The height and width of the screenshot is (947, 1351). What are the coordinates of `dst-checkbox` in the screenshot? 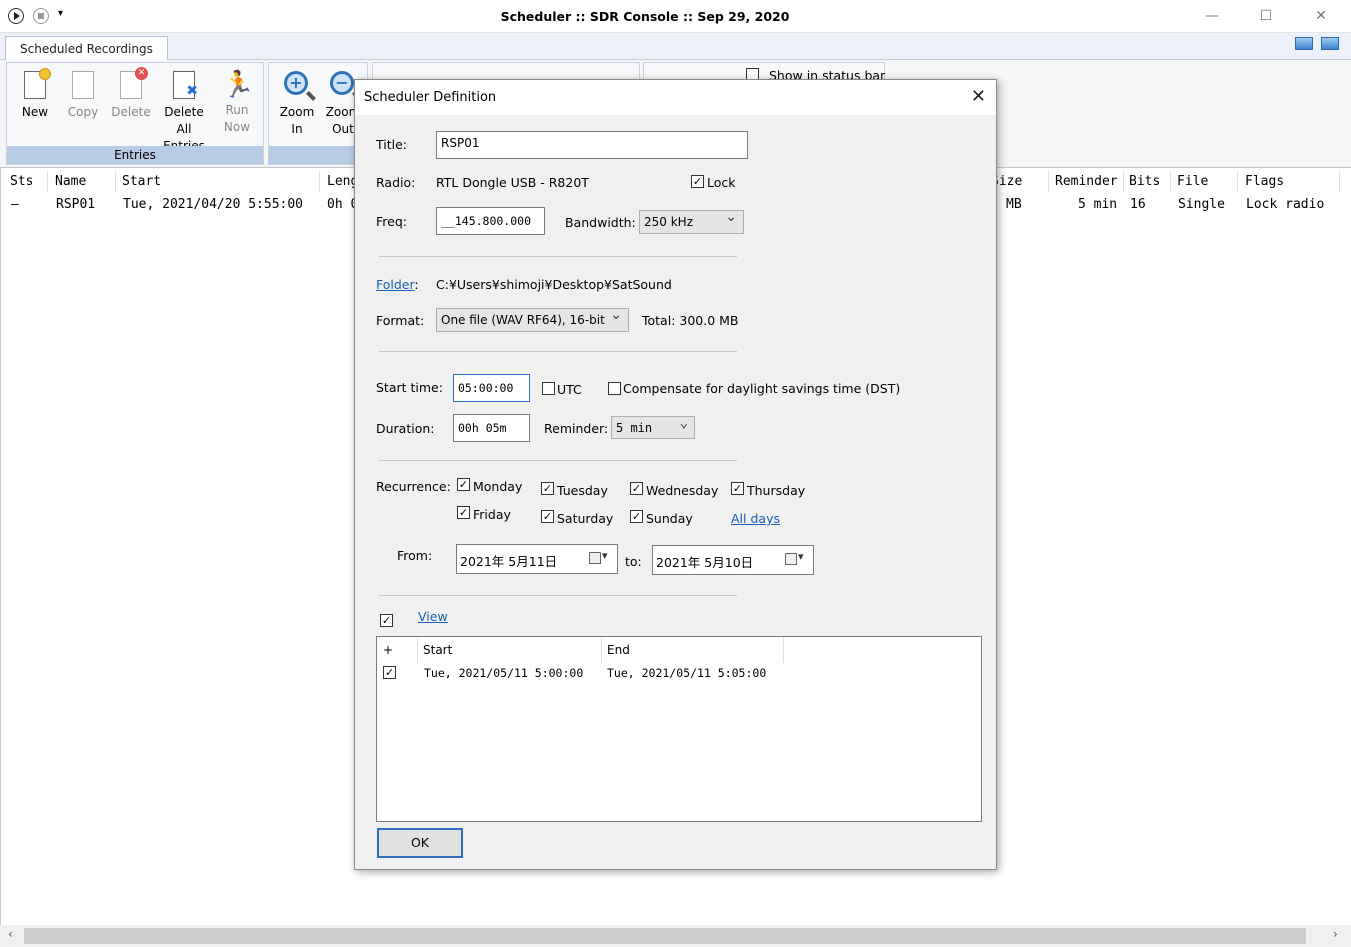 It's located at (614, 388).